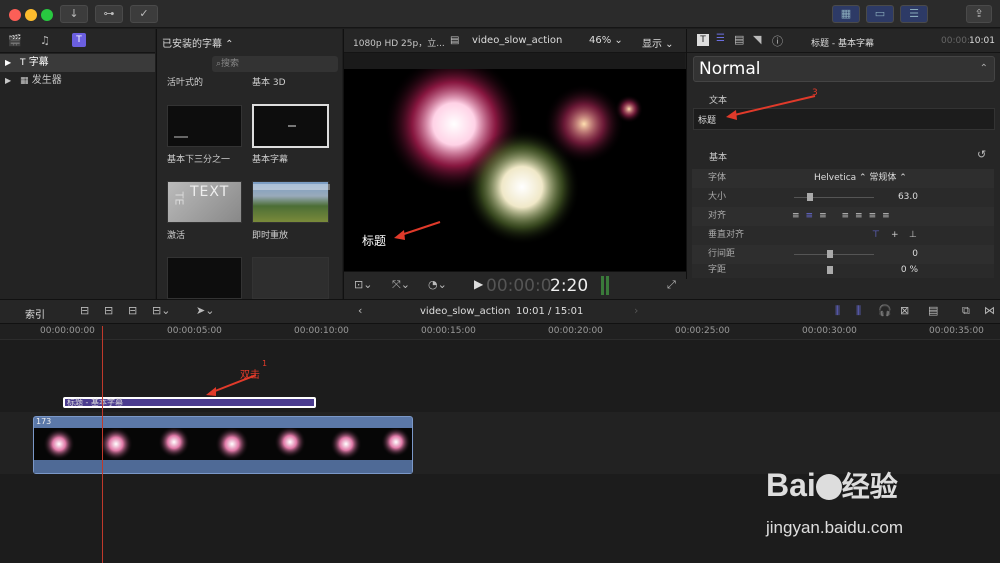 The image size is (1000, 563). I want to click on paw-icon, so click(828, 487).